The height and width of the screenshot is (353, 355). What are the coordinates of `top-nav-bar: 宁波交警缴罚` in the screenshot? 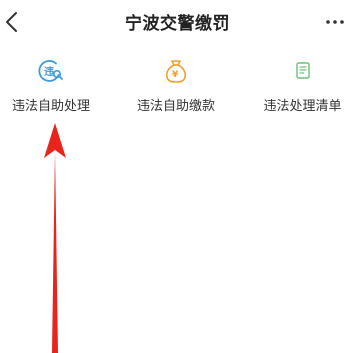 It's located at (177, 22).